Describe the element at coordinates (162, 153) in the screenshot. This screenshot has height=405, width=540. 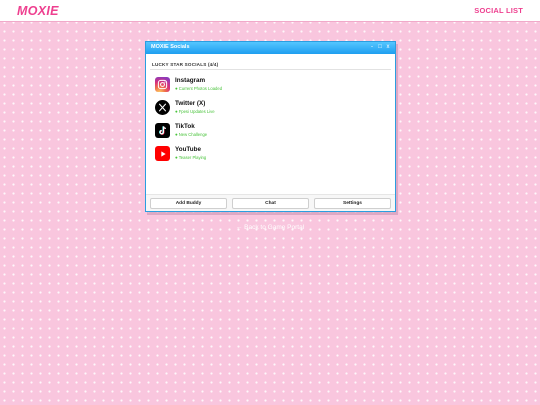
I see `youtube-icon` at that location.